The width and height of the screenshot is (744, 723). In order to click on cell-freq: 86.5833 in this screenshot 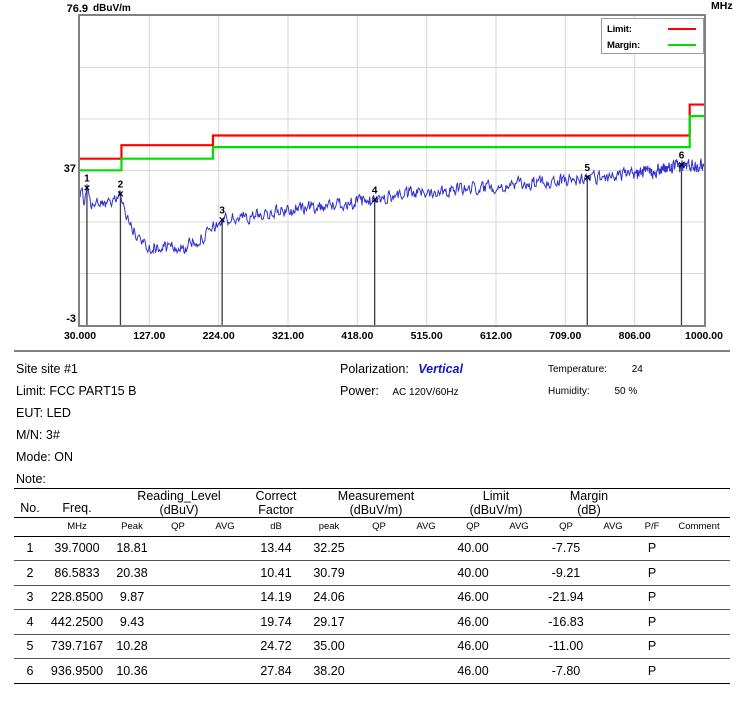, I will do `click(77, 572)`.